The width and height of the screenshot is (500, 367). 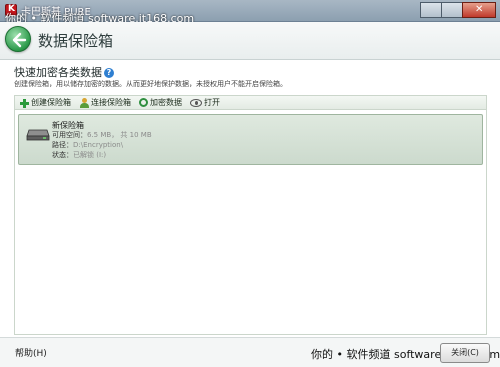 I want to click on open-label: 打开, so click(x=212, y=102).